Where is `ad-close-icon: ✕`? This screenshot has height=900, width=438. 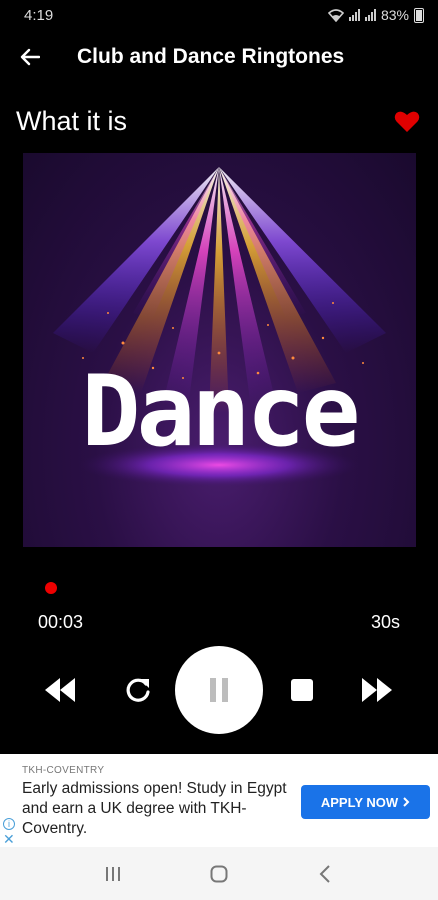 ad-close-icon: ✕ is located at coordinates (9, 839).